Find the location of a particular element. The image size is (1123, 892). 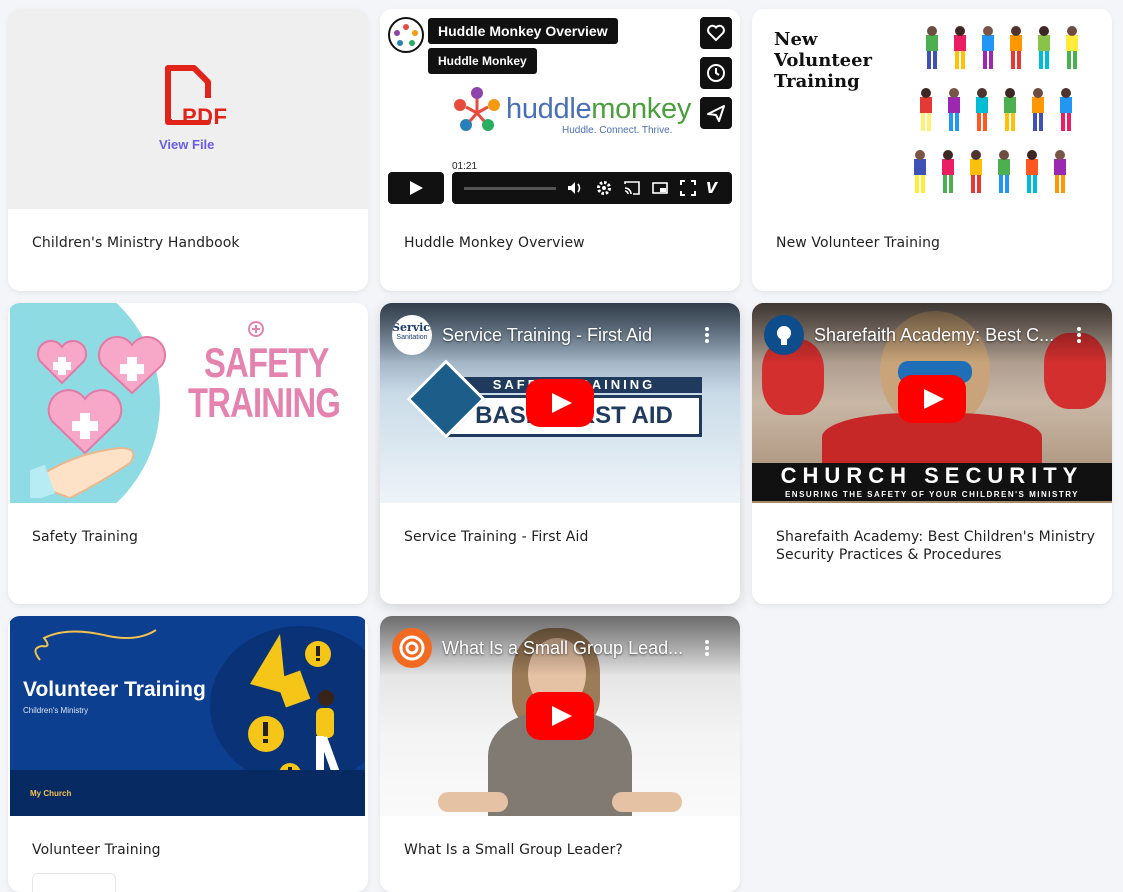

send-icon is located at coordinates (716, 113).